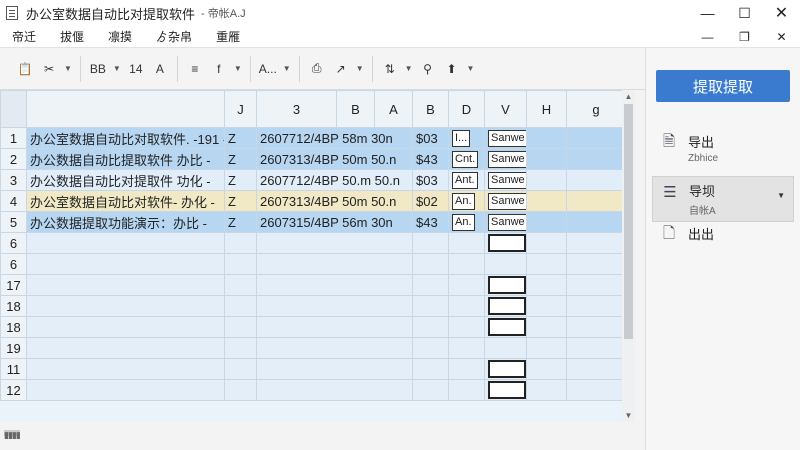  I want to click on column-header: D, so click(466, 109).